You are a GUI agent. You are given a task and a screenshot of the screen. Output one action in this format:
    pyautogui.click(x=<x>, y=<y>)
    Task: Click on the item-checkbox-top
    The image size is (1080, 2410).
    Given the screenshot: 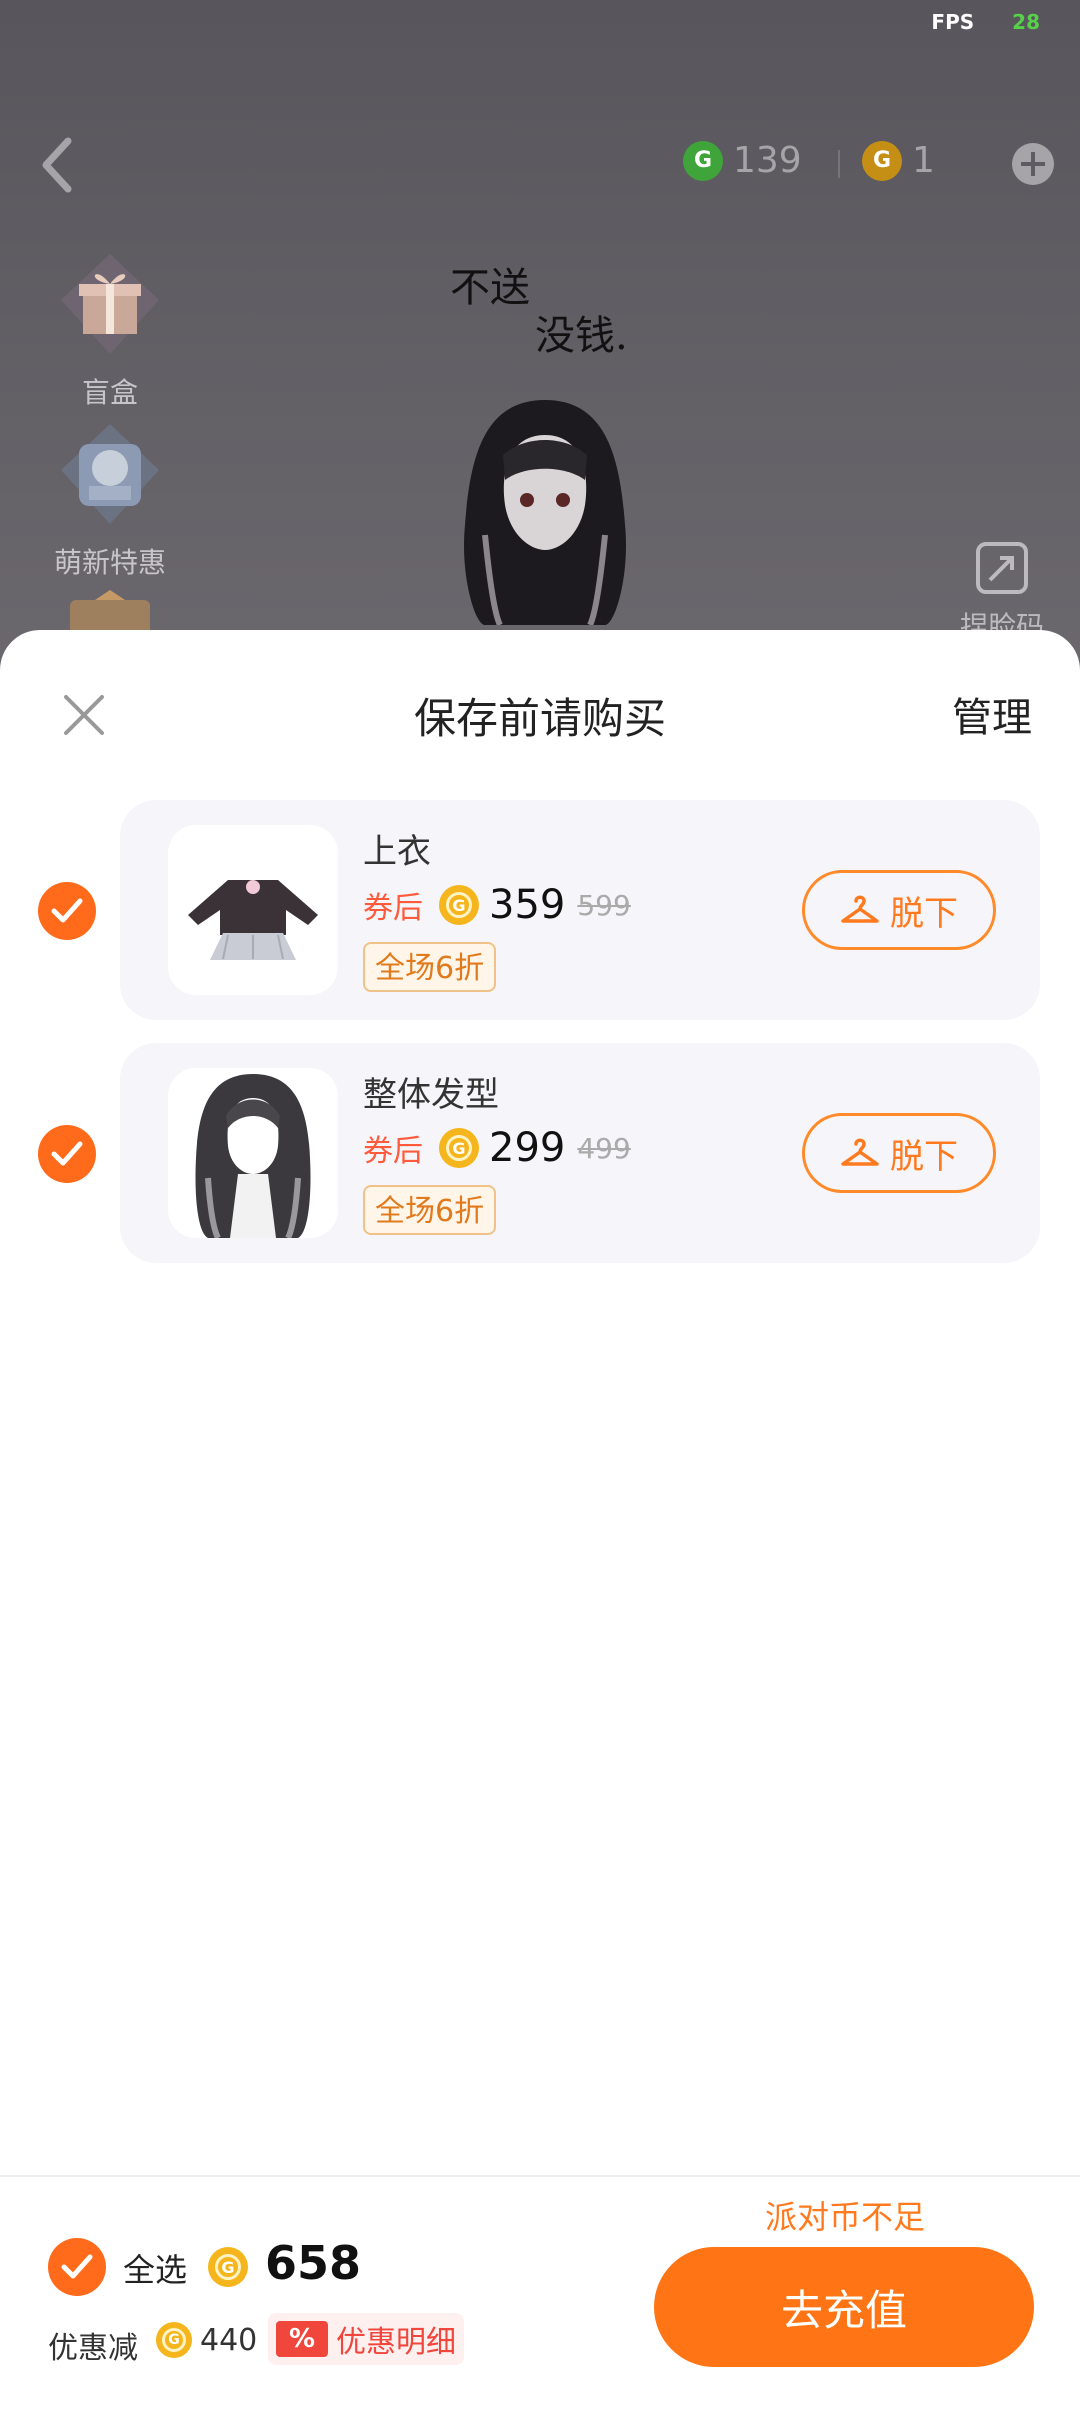 What is the action you would take?
    pyautogui.click(x=67, y=911)
    